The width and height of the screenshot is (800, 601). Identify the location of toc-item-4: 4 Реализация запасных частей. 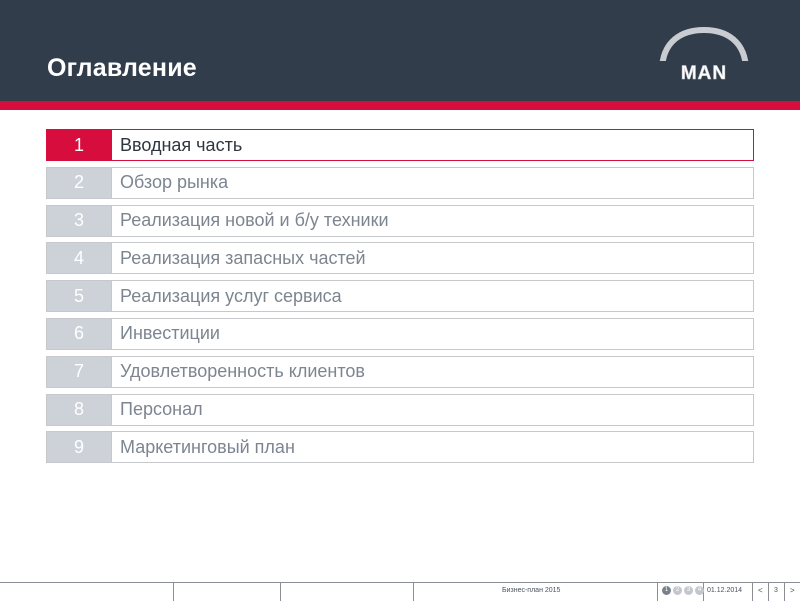
(400, 258).